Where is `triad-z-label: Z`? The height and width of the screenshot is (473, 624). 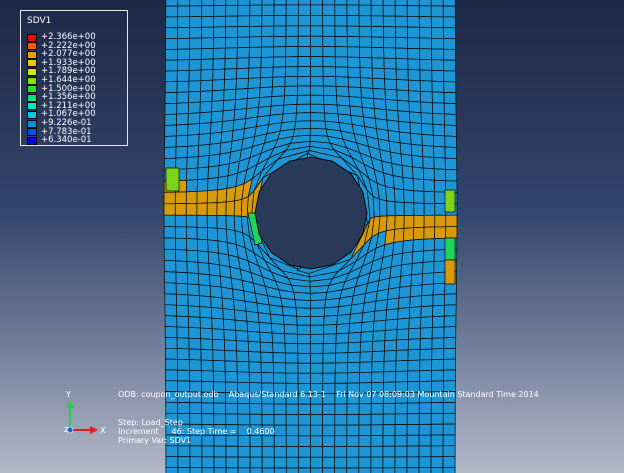 triad-z-label: Z is located at coordinates (66, 430).